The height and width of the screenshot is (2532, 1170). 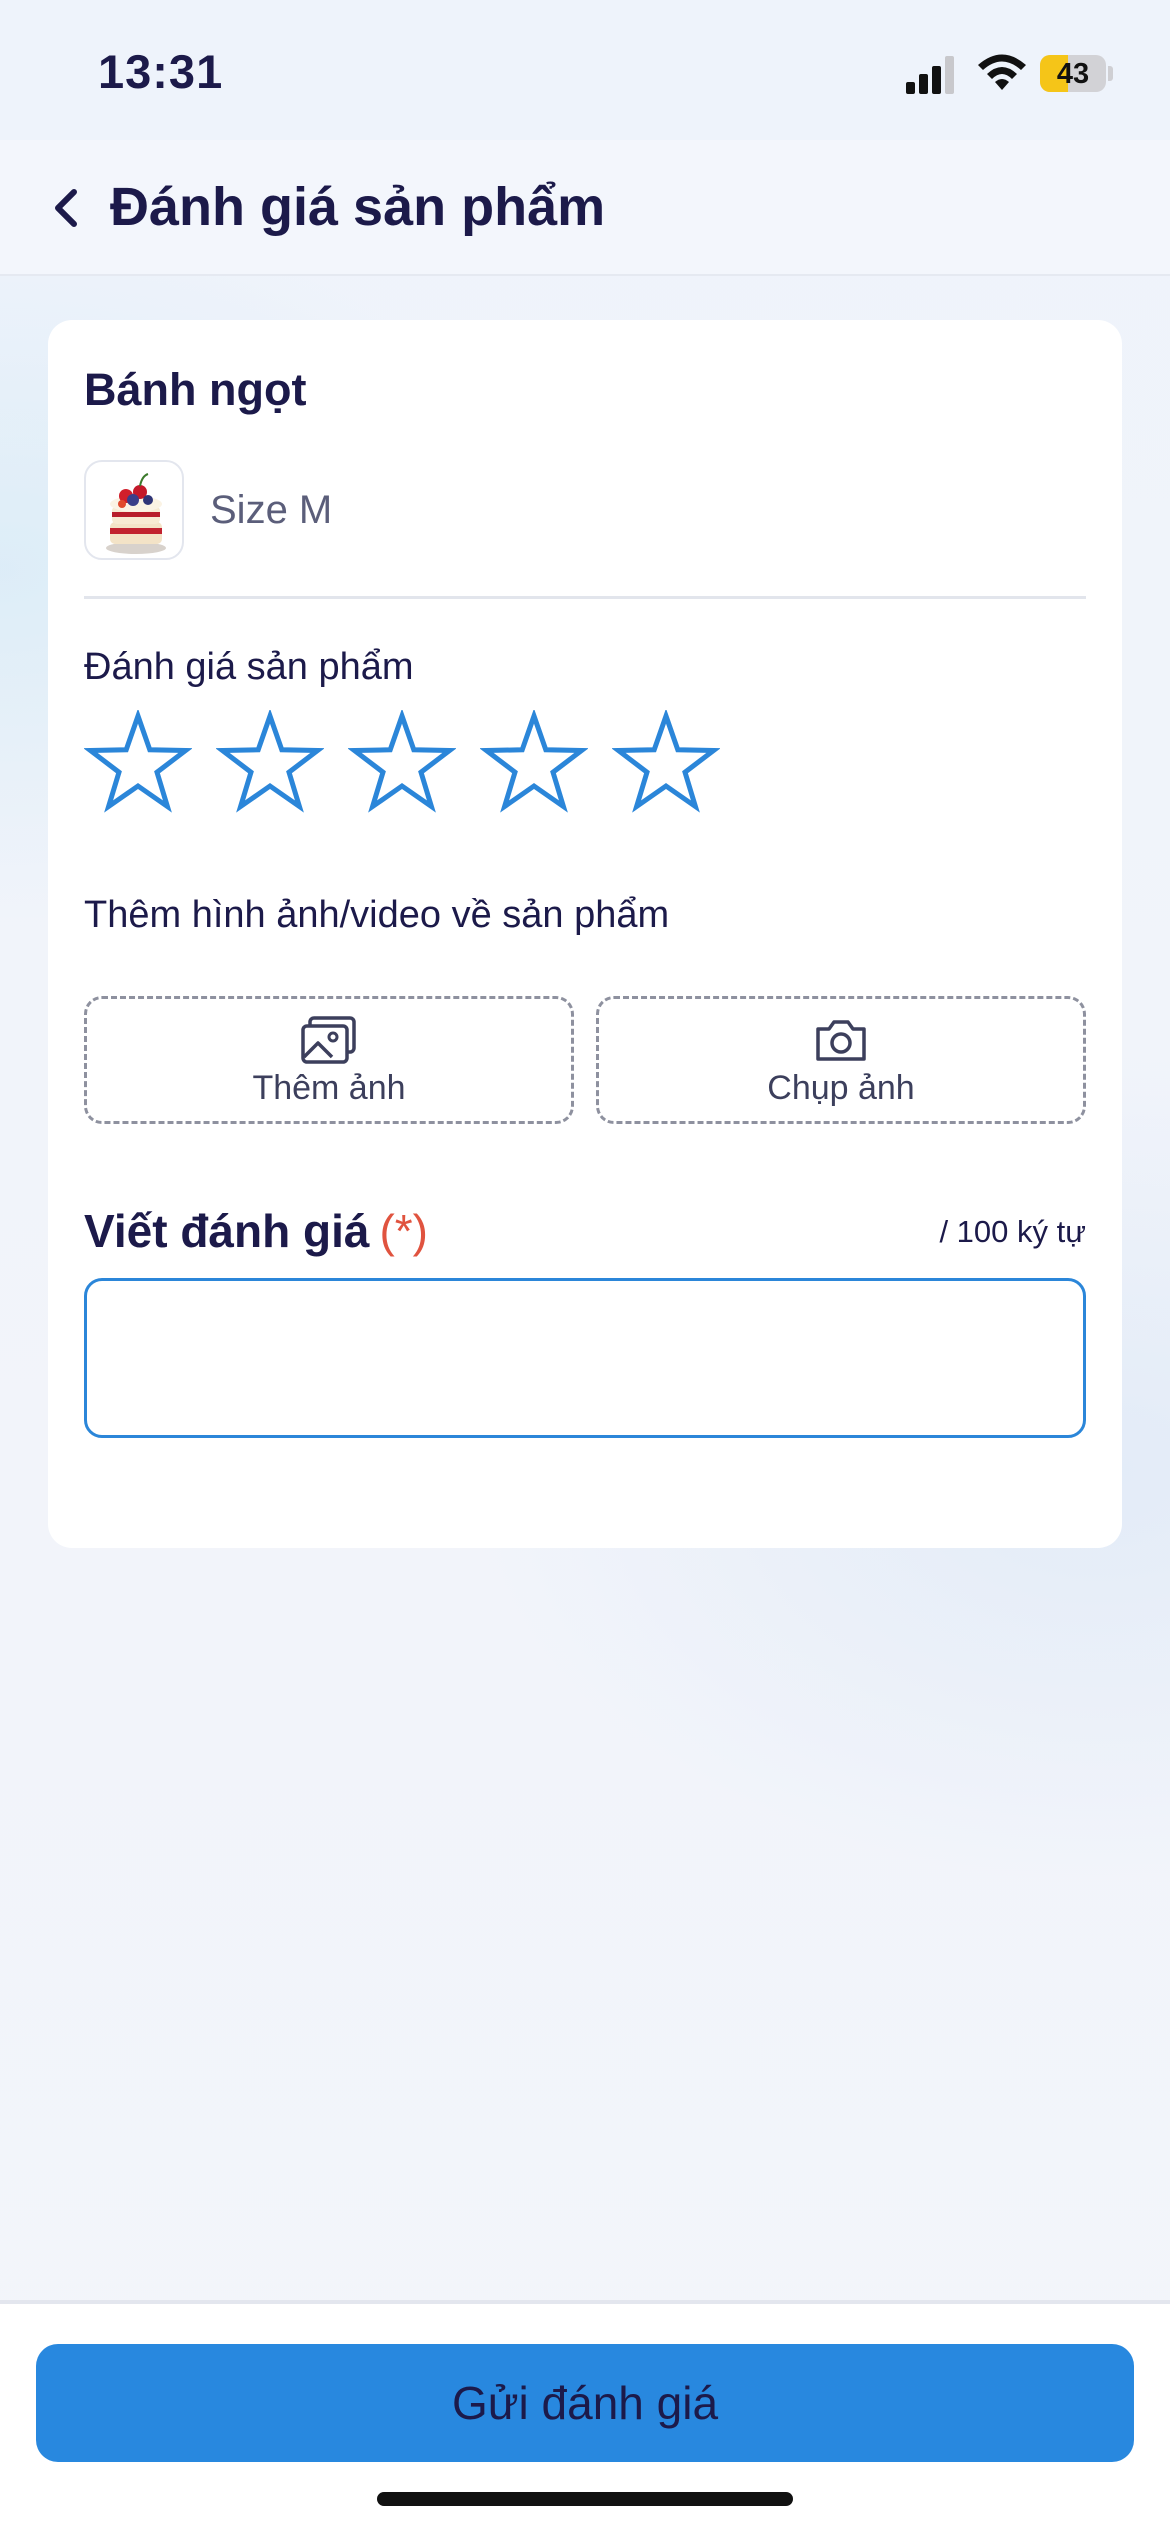 What do you see at coordinates (328, 1040) in the screenshot?
I see `gallery-icon` at bounding box center [328, 1040].